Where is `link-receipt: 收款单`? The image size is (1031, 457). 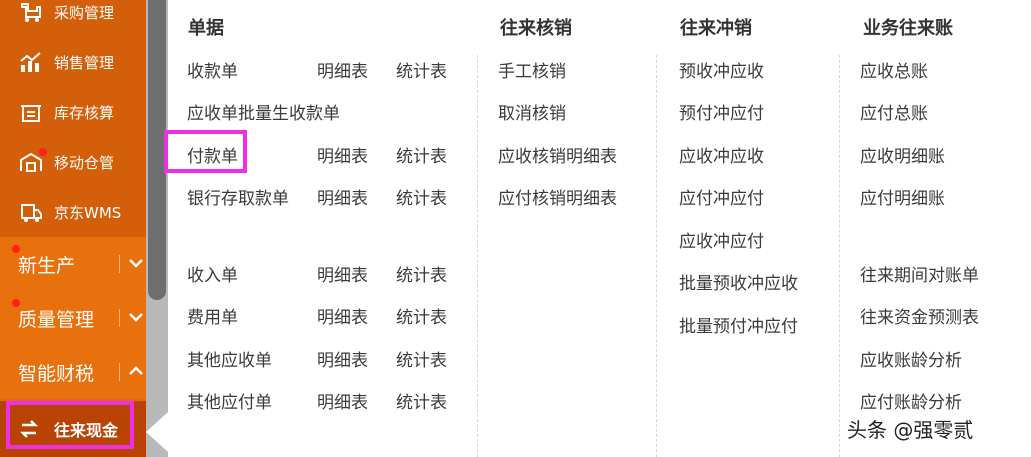
link-receipt: 收款单 is located at coordinates (212, 69).